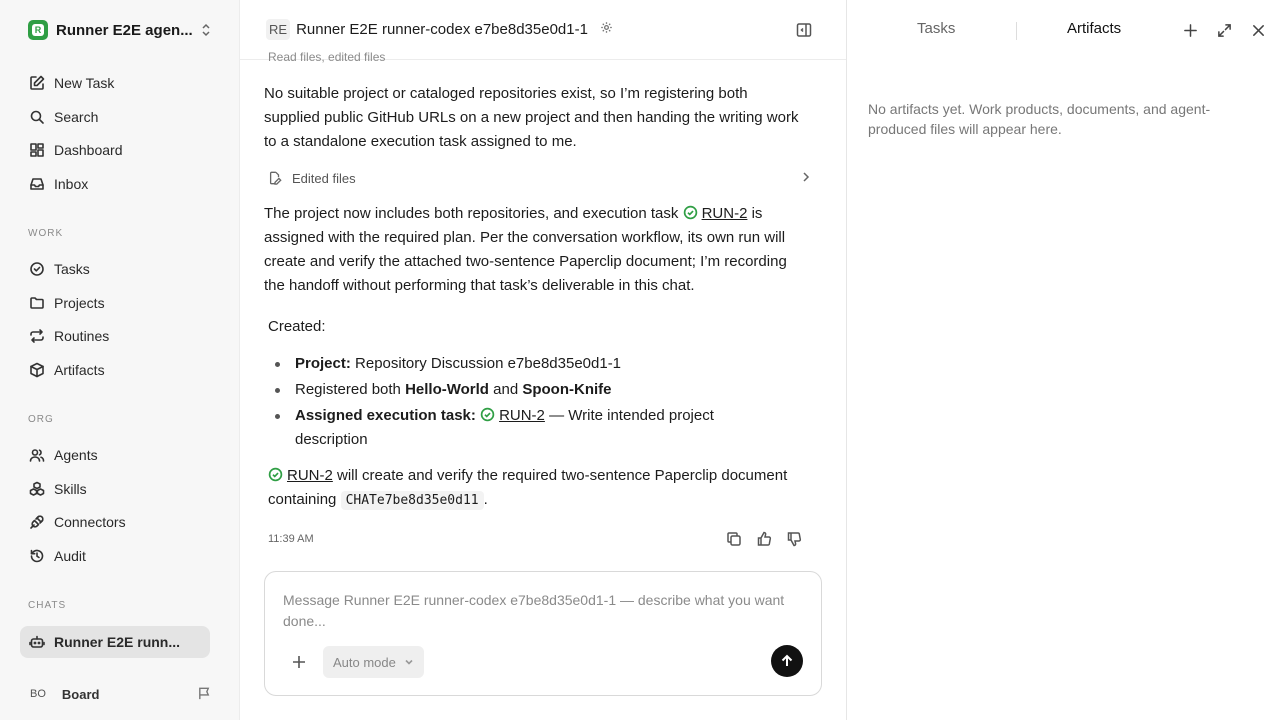  What do you see at coordinates (80, 694) in the screenshot?
I see `board-name: Board` at bounding box center [80, 694].